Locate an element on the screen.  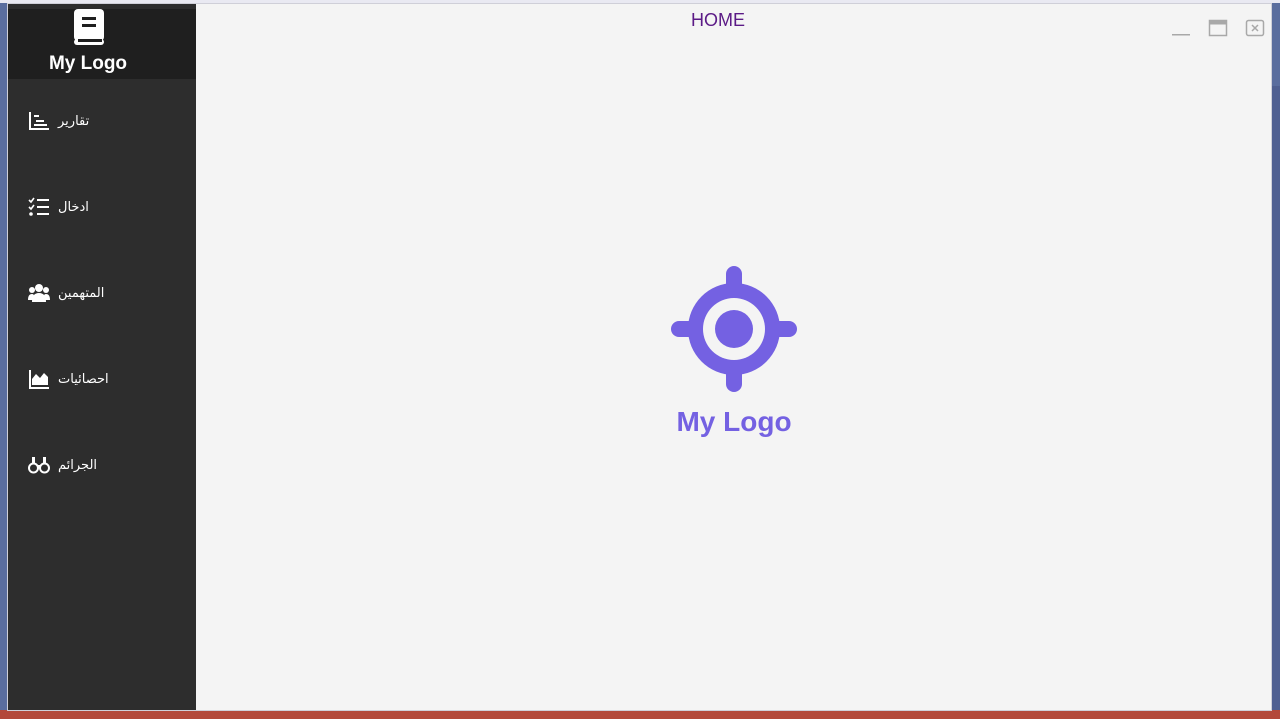
close-icon is located at coordinates (1255, 28).